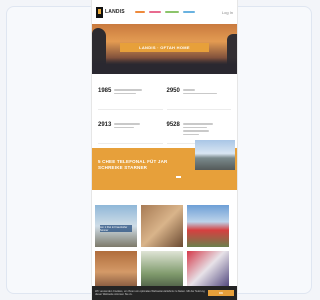  Describe the element at coordinates (105, 91) in the screenshot. I see `stat-value: 1985` at that location.